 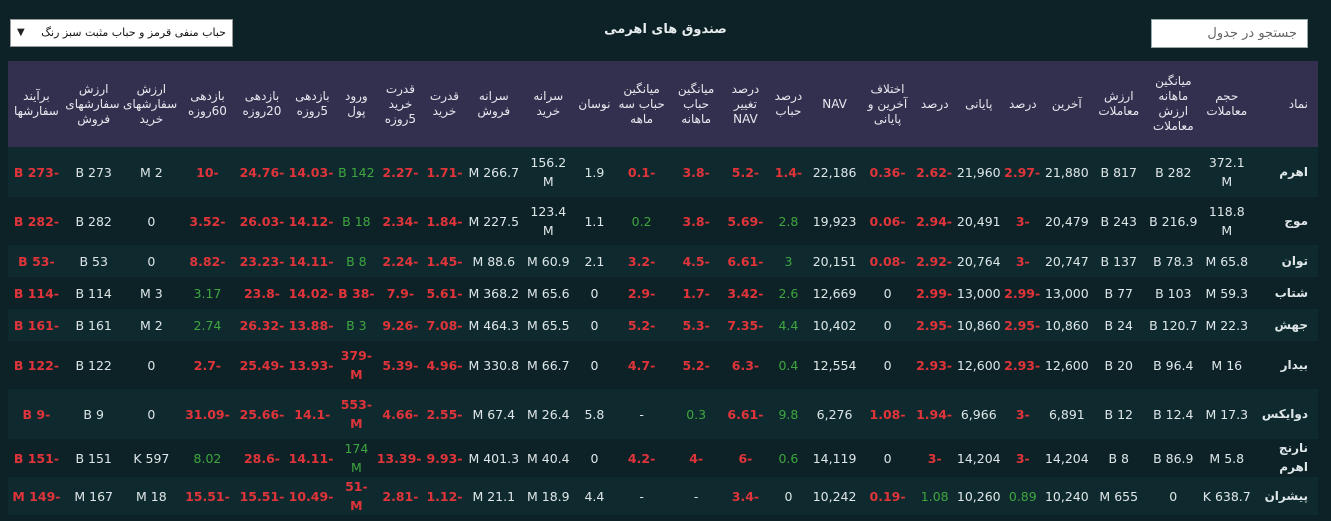 What do you see at coordinates (548, 104) in the screenshot?
I see `column-header: سرانه خرید` at bounding box center [548, 104].